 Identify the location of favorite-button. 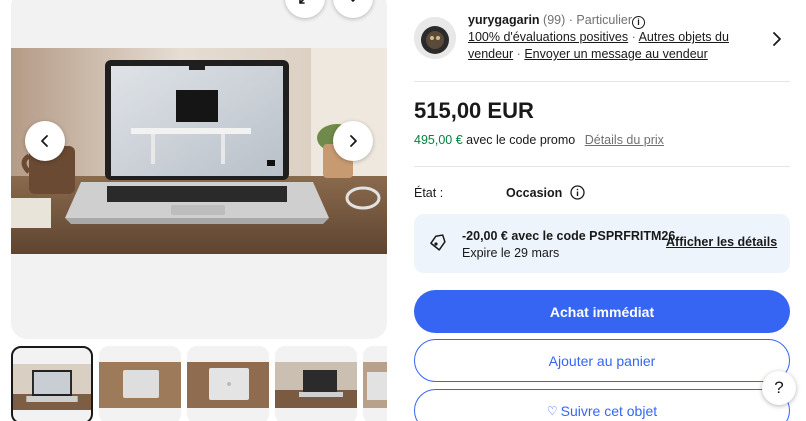
(353, 9).